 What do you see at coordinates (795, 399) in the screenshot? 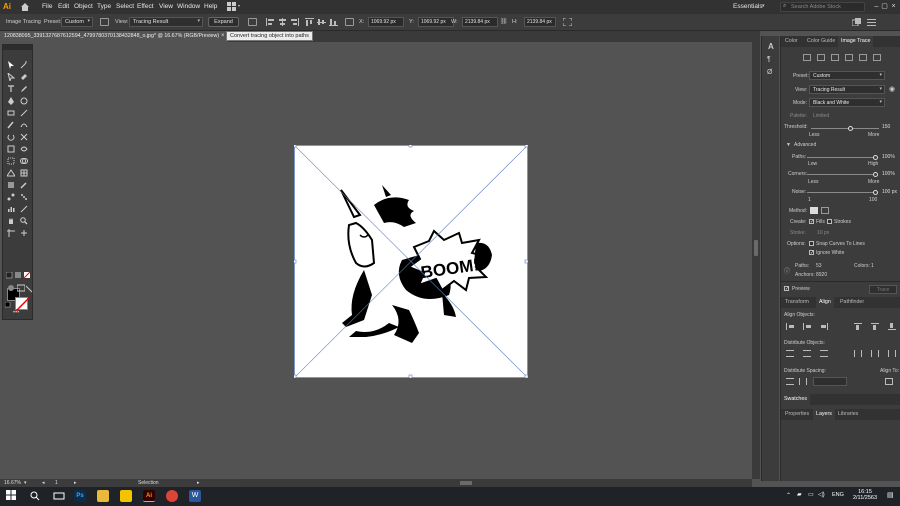
I see `tab-swatches: Swatches` at bounding box center [795, 399].